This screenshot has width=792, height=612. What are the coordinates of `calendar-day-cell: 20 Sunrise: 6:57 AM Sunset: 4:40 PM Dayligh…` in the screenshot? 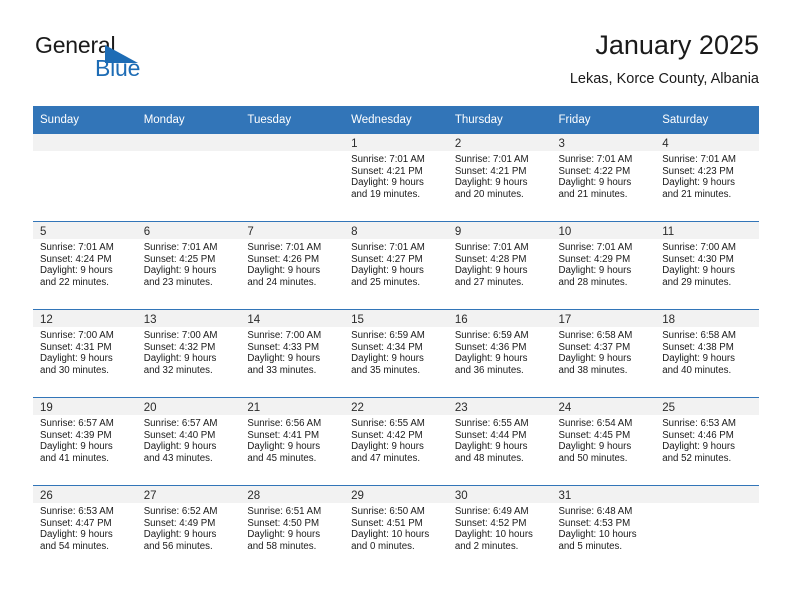 It's located at (188, 441).